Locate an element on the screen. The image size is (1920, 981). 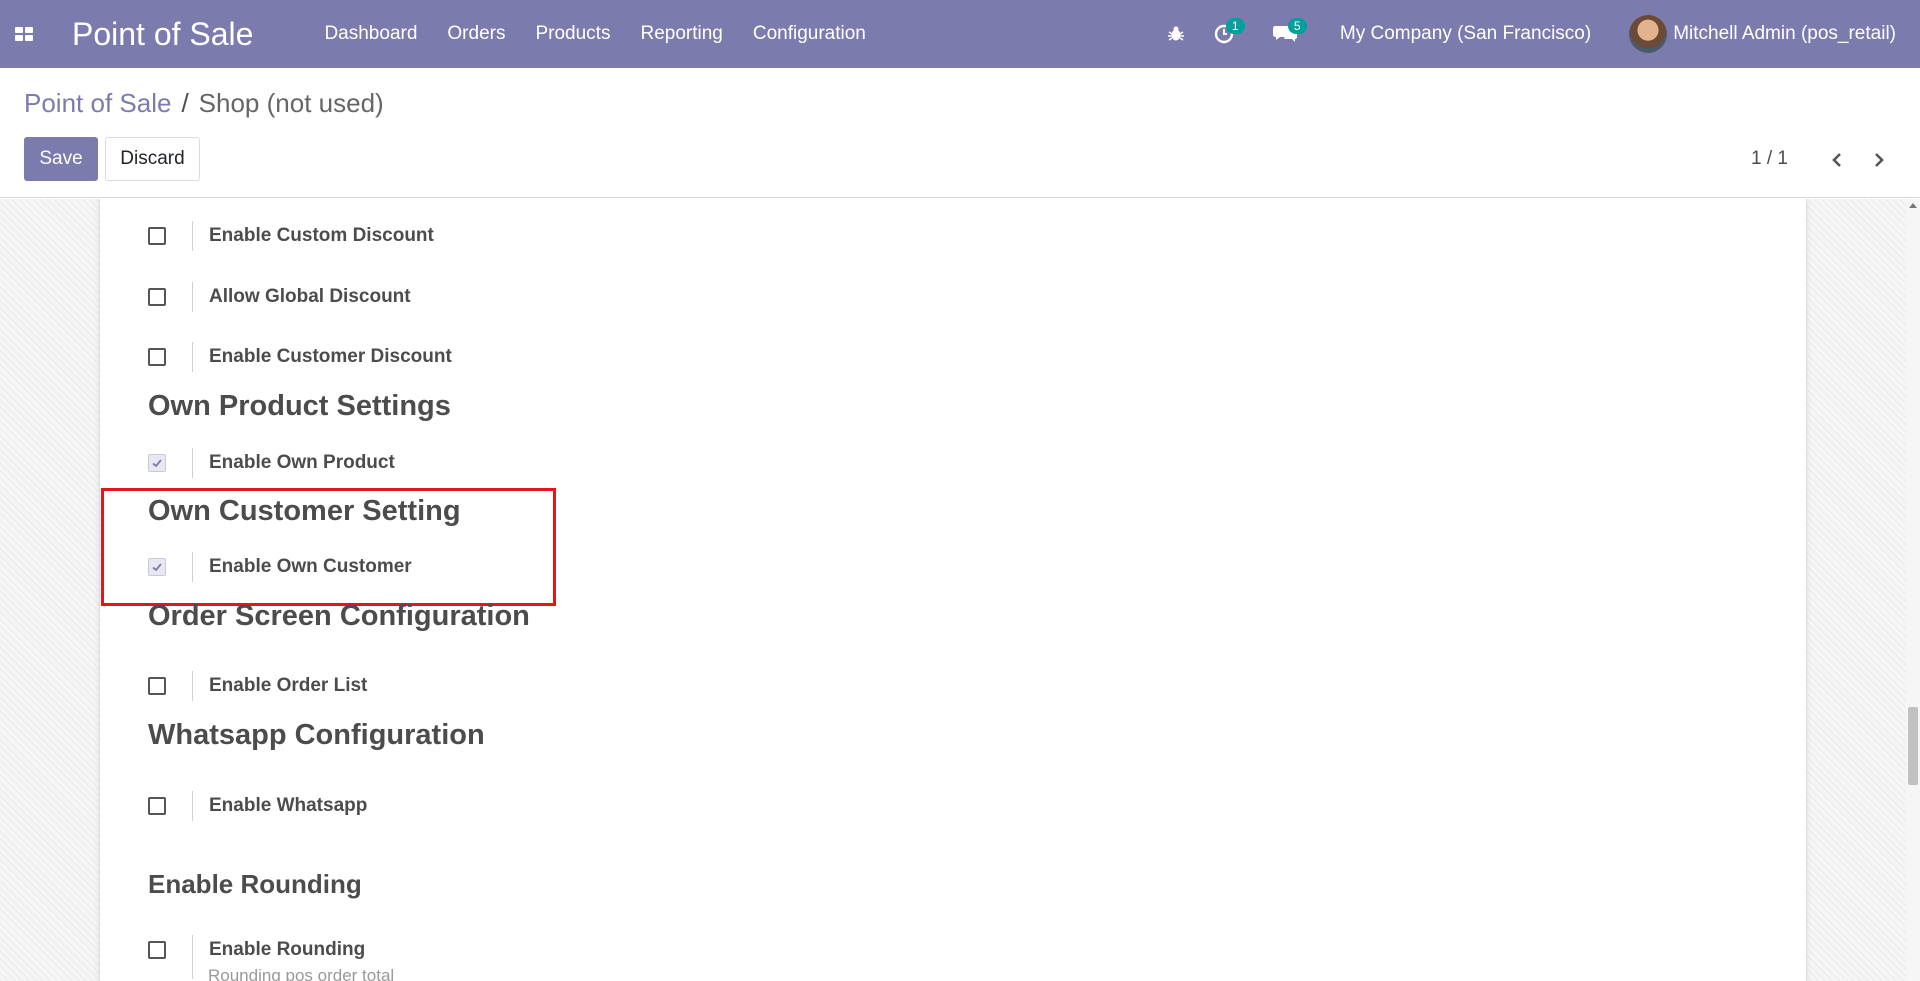
order-list-label: Enable Order List is located at coordinates (288, 685).